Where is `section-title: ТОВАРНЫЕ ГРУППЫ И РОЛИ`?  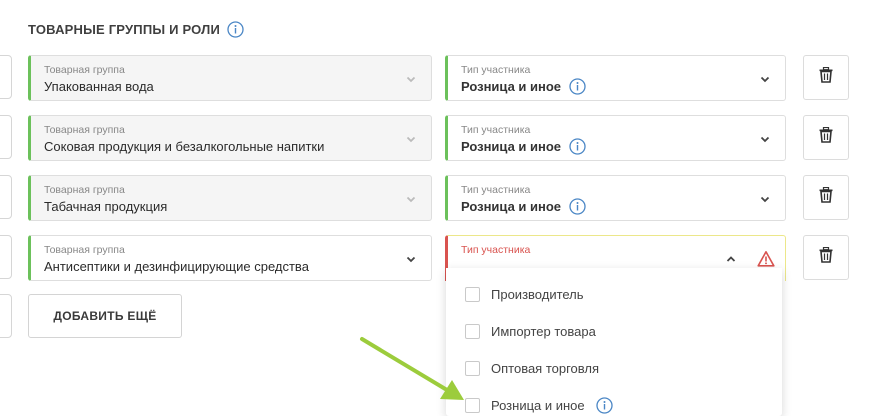
section-title: ТОВАРНЫЕ ГРУППЫ И РОЛИ is located at coordinates (136, 29).